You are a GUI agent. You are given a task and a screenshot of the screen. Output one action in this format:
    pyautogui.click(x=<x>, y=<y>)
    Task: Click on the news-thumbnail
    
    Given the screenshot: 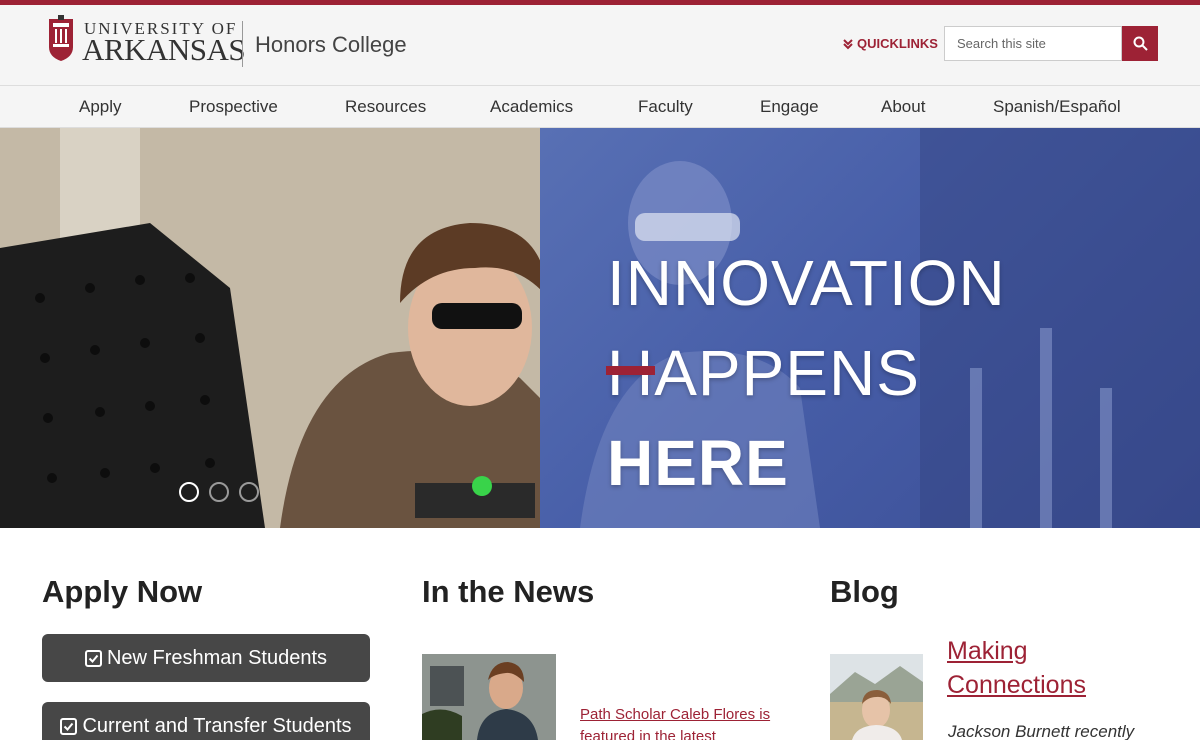 What is the action you would take?
    pyautogui.click(x=489, y=697)
    